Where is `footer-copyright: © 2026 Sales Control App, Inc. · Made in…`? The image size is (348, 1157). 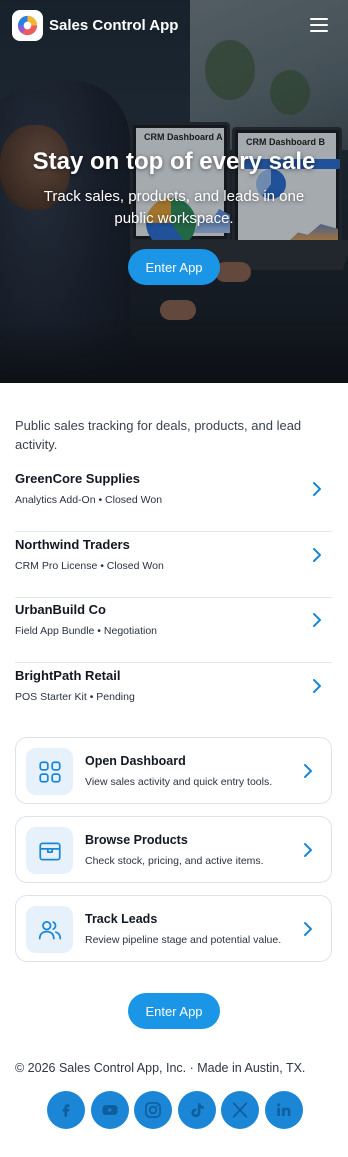 footer-copyright: © 2026 Sales Control App, Inc. · Made in… is located at coordinates (160, 1068).